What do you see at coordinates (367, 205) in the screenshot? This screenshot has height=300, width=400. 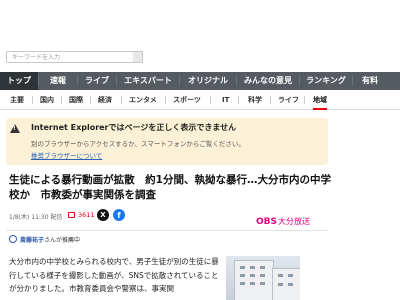 I see `sidebar-area` at bounding box center [367, 205].